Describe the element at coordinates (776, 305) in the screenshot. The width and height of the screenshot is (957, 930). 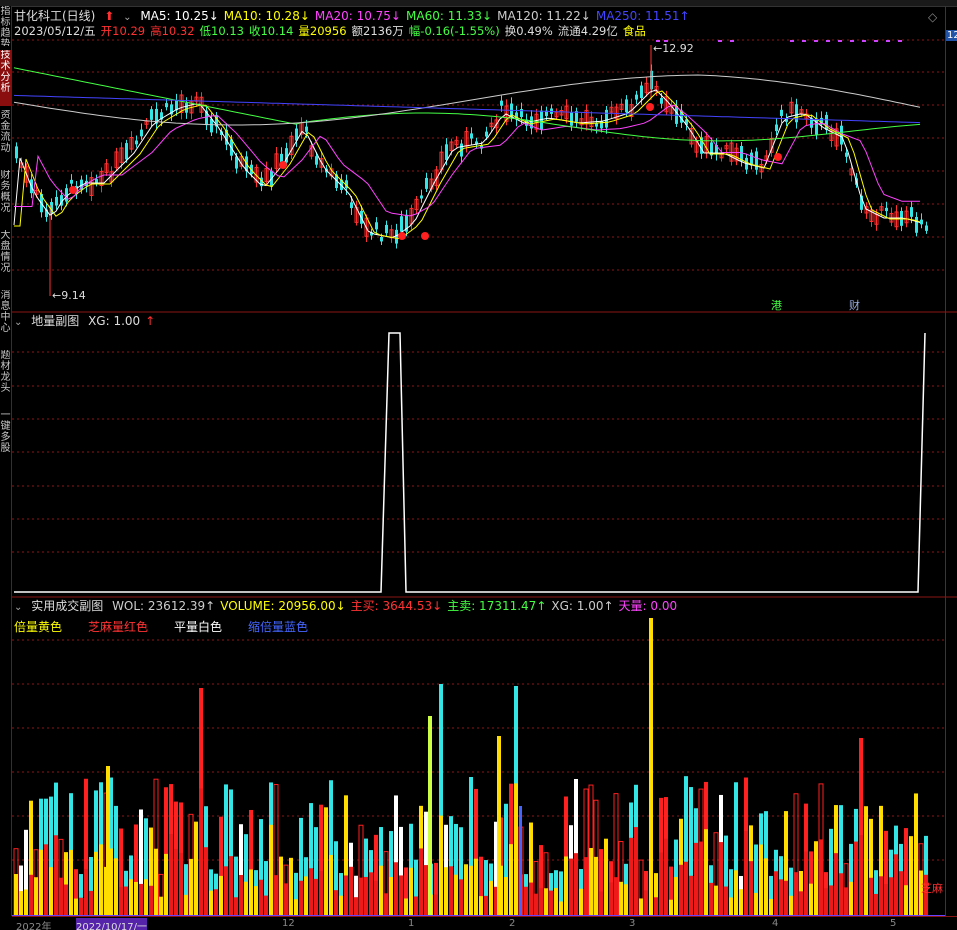
I see `hk-tag: 港` at that location.